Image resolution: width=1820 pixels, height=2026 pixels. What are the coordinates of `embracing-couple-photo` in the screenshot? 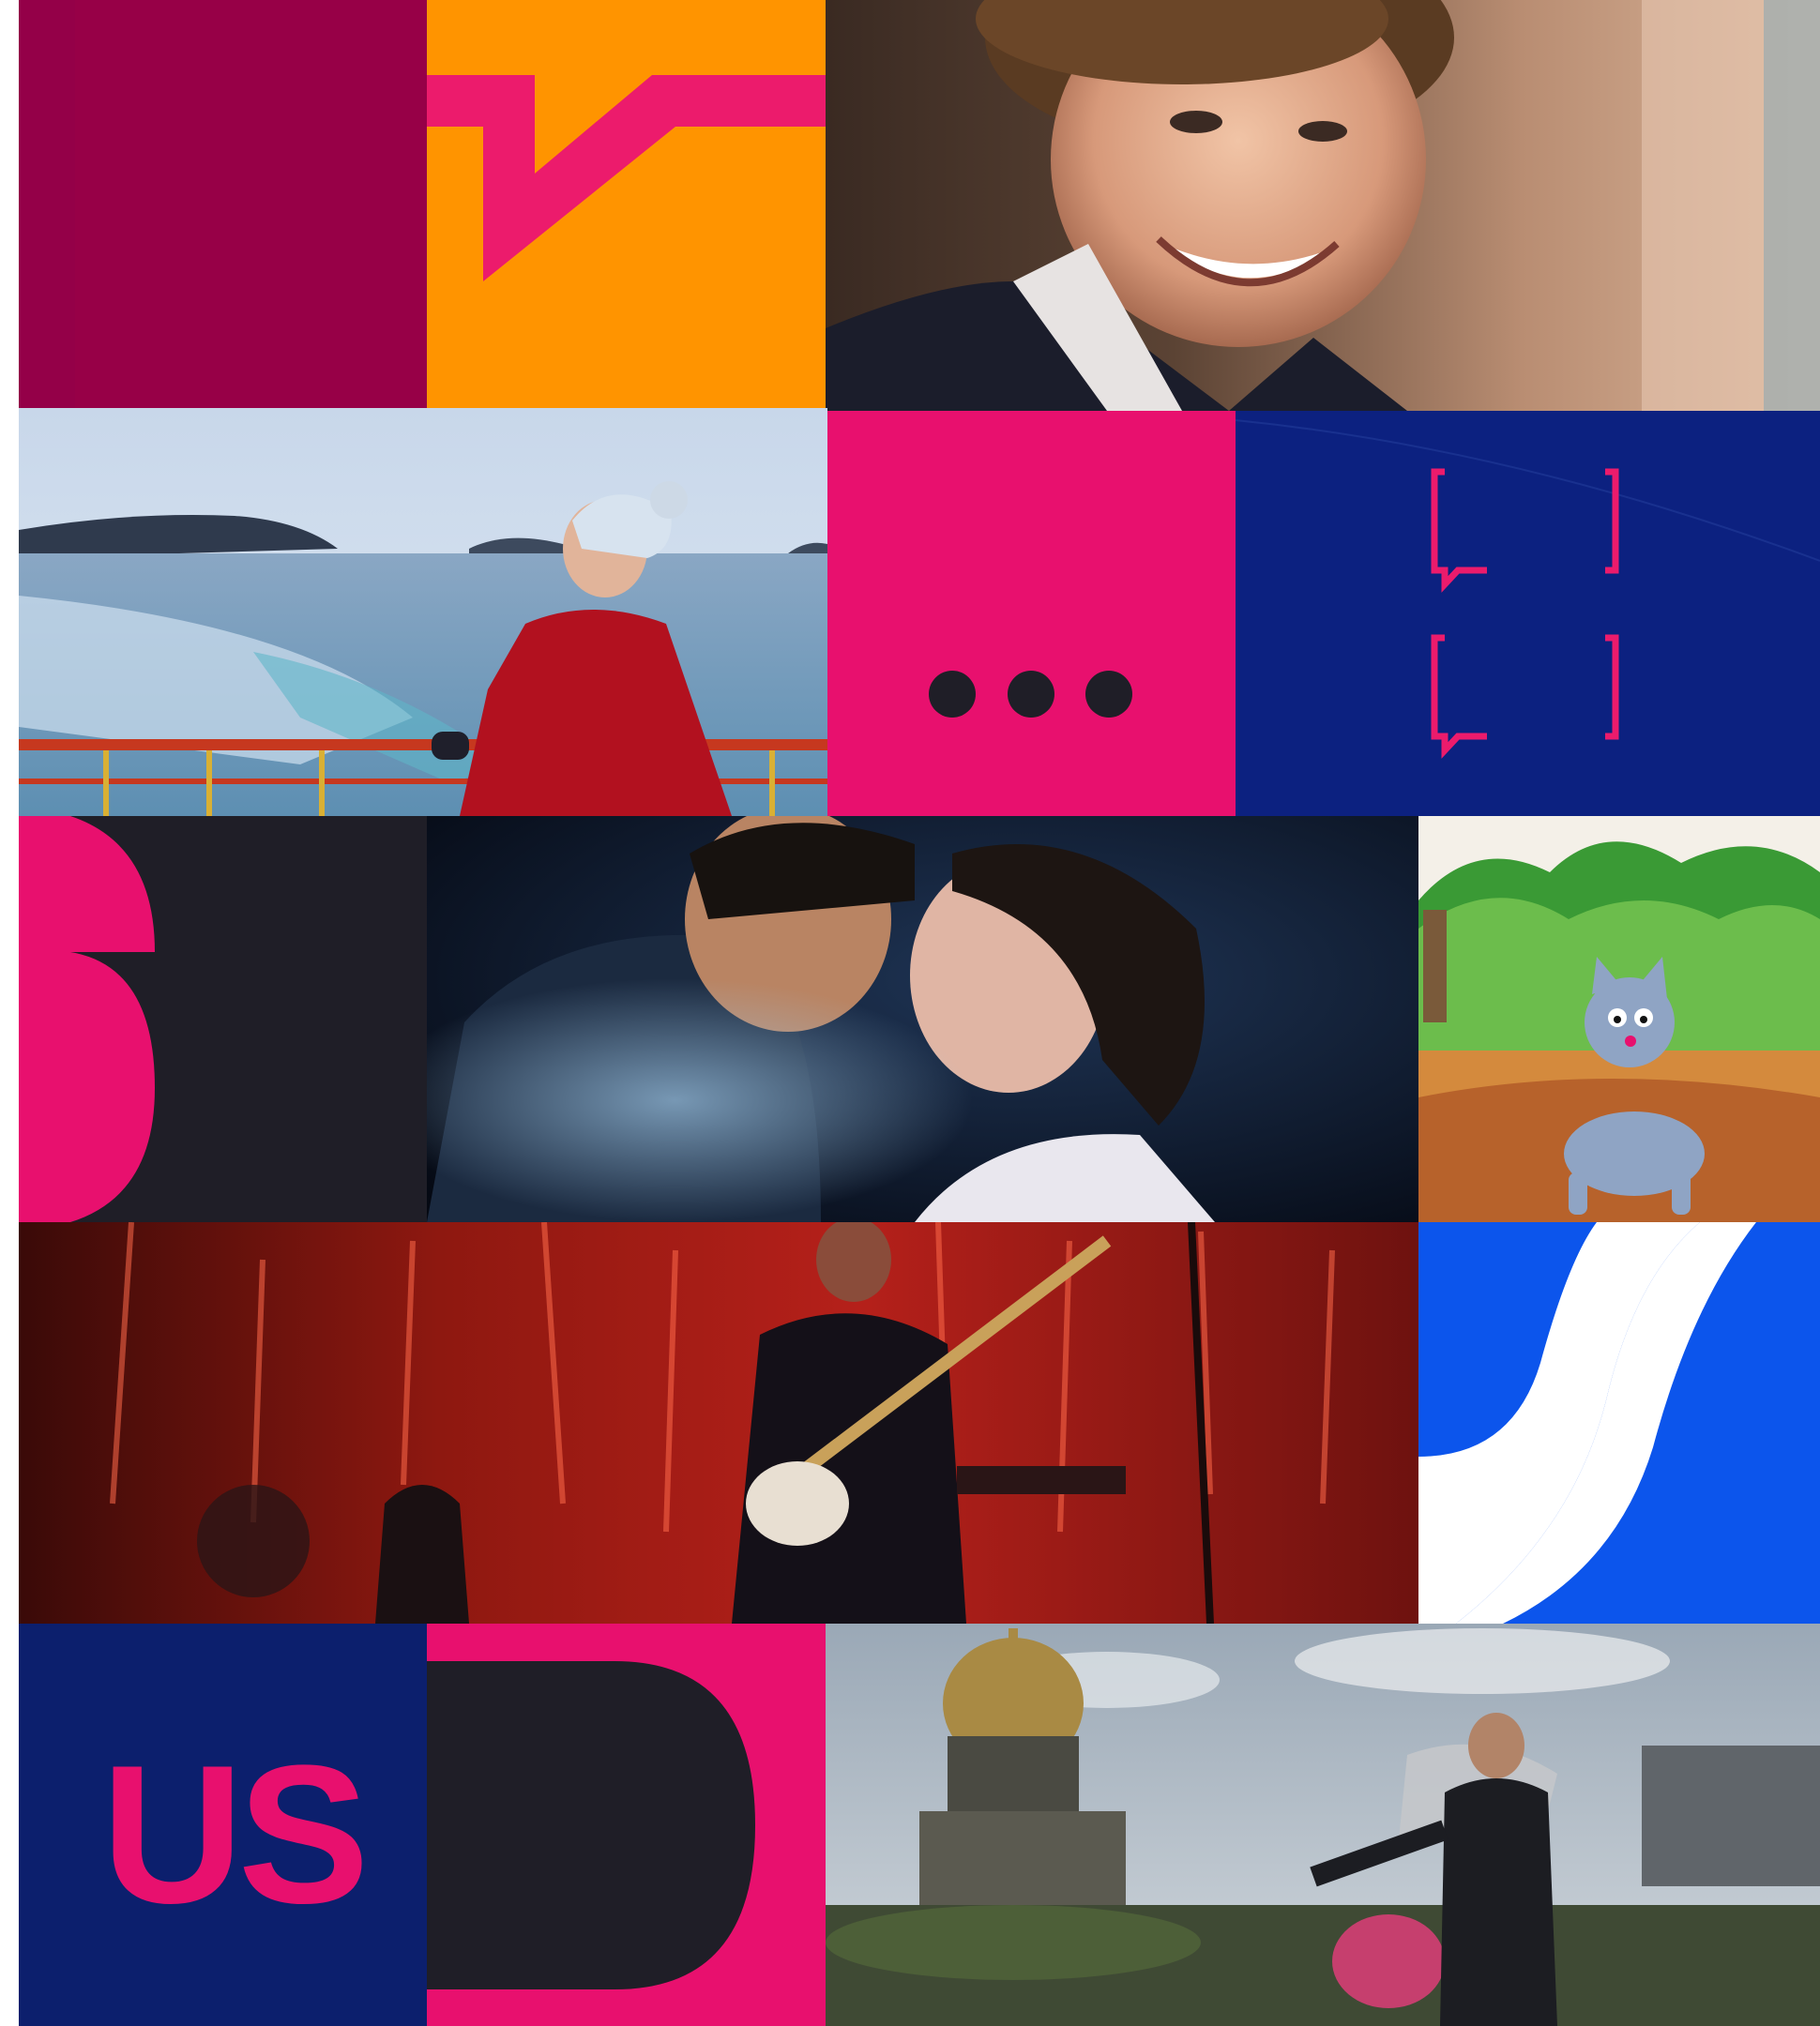 It's located at (922, 1019).